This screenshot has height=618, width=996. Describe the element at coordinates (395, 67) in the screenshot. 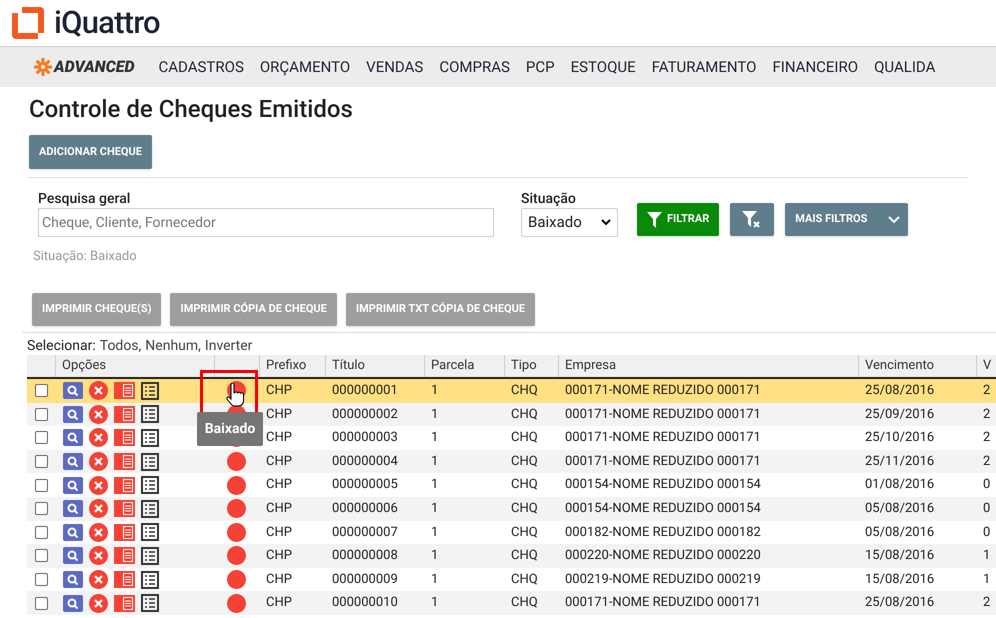

I see `nav-link: VENDAS` at that location.